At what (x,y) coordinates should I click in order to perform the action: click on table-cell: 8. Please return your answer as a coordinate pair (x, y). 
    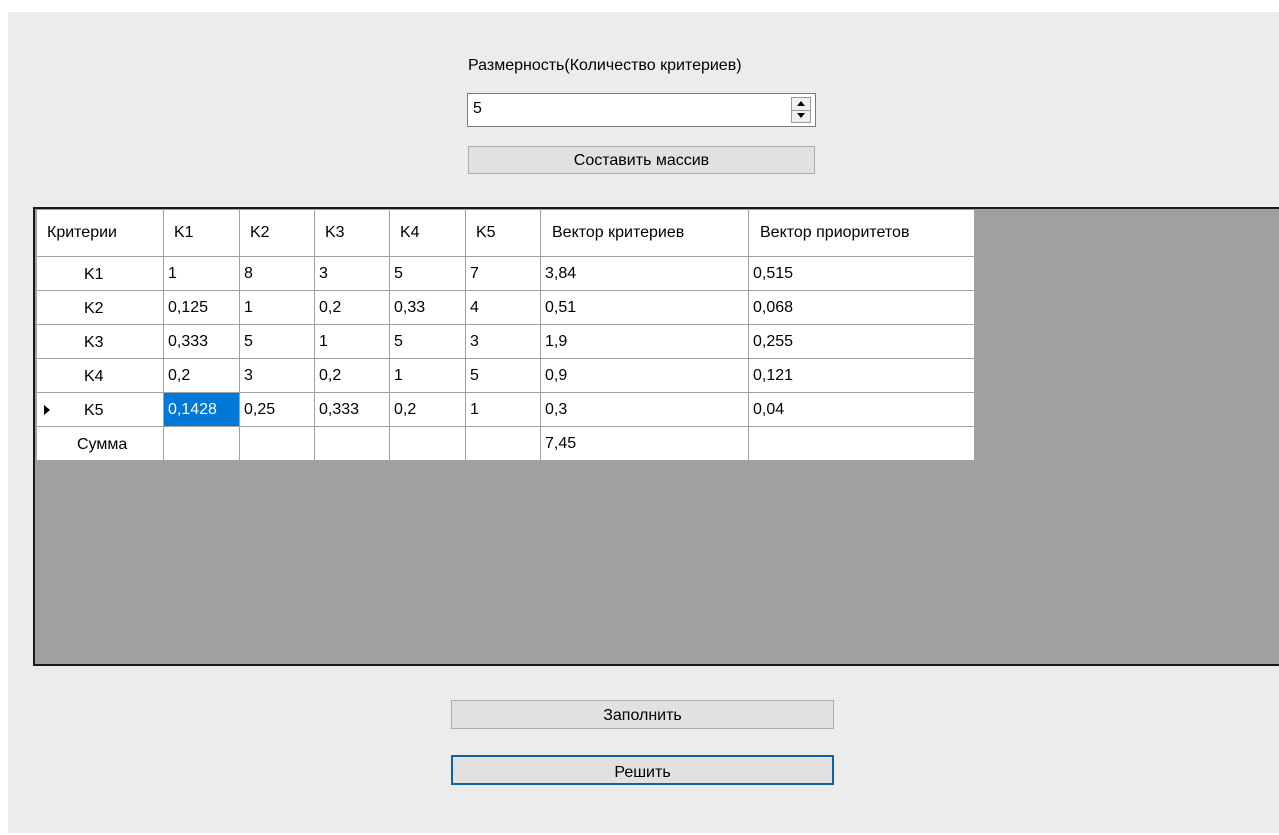
    Looking at the image, I should click on (277, 273).